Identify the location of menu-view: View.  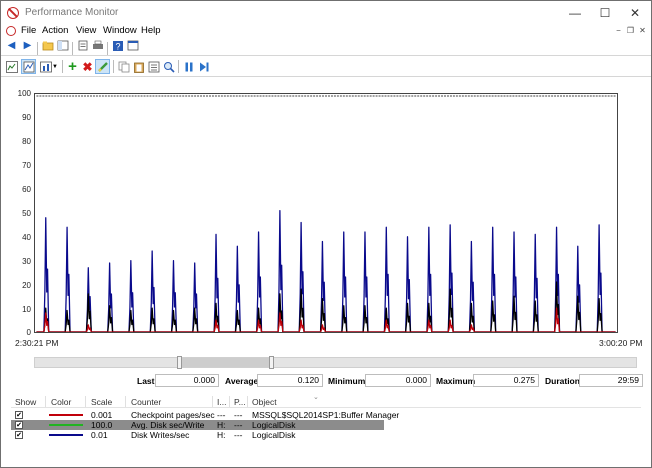
(86, 30).